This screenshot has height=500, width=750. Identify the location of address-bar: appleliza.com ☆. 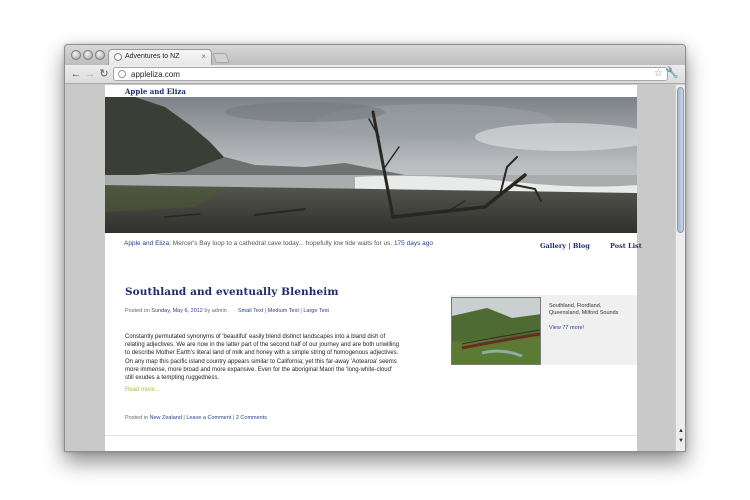
(390, 74).